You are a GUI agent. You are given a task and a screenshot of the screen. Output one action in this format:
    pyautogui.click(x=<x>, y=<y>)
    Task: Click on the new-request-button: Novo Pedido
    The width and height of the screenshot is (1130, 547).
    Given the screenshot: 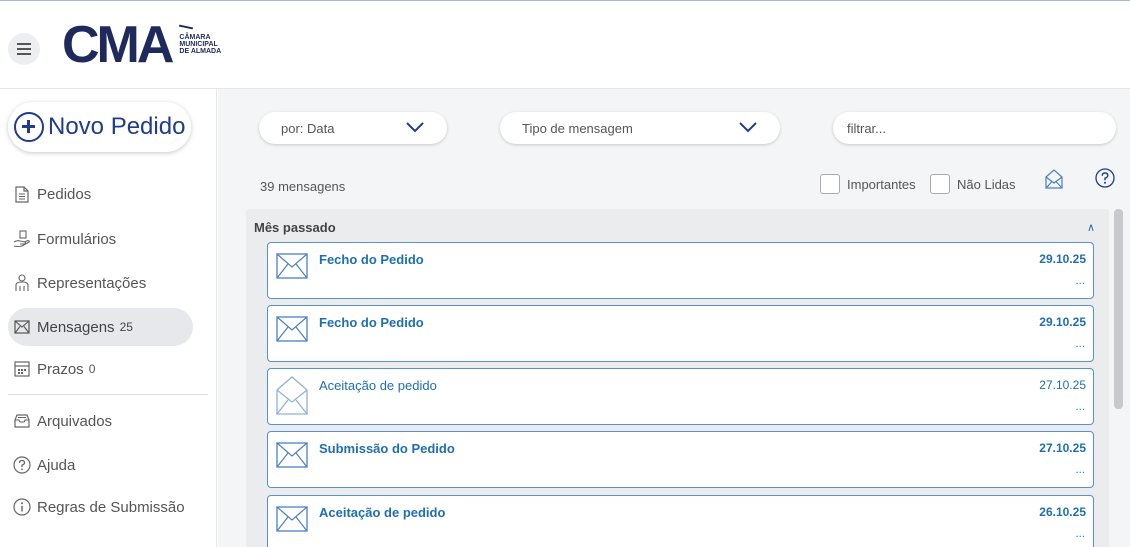 What is the action you would take?
    pyautogui.click(x=99, y=127)
    